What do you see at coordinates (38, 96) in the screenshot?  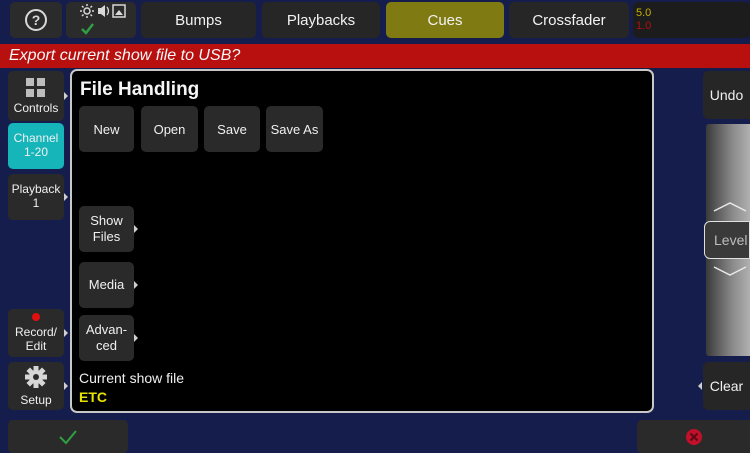 I see `sidebar-item-controls: Controls` at bounding box center [38, 96].